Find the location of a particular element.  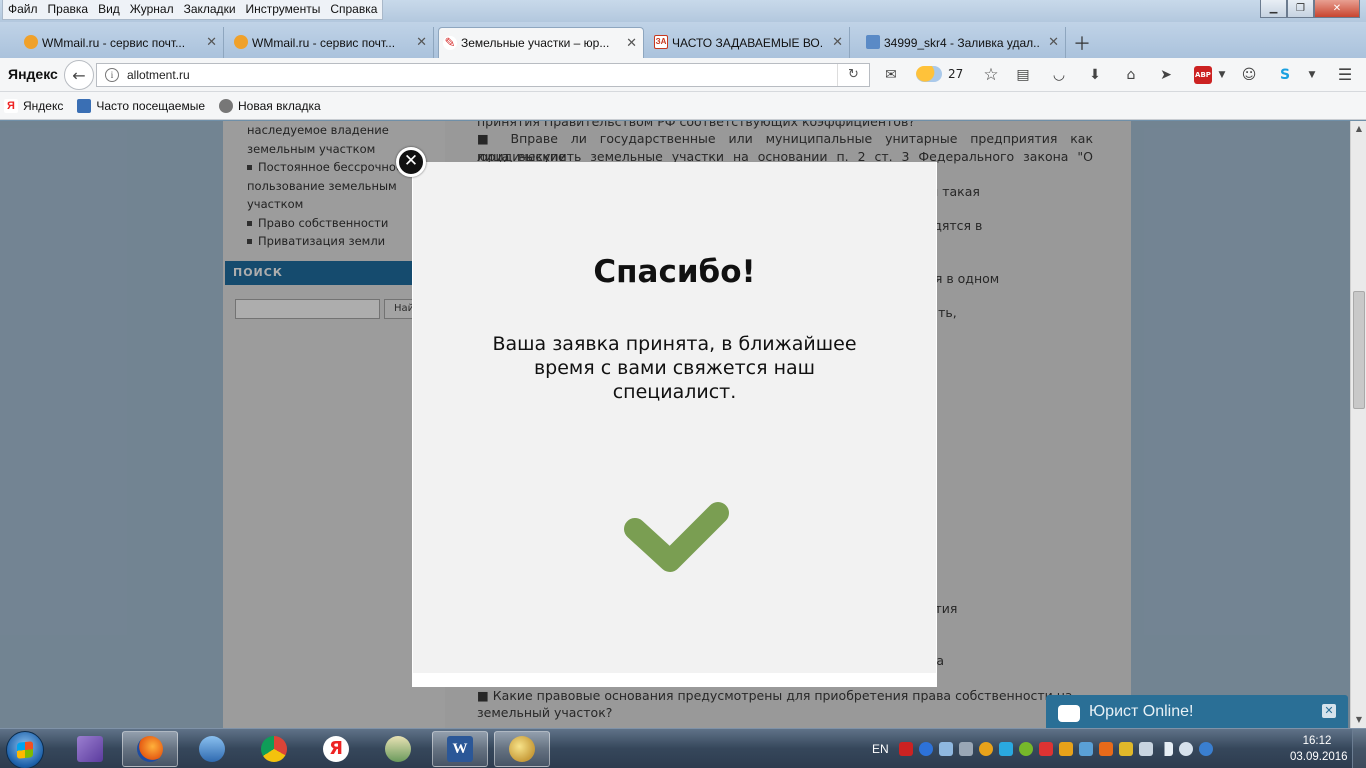

menu-bookmarks: Закладки is located at coordinates (210, 9).